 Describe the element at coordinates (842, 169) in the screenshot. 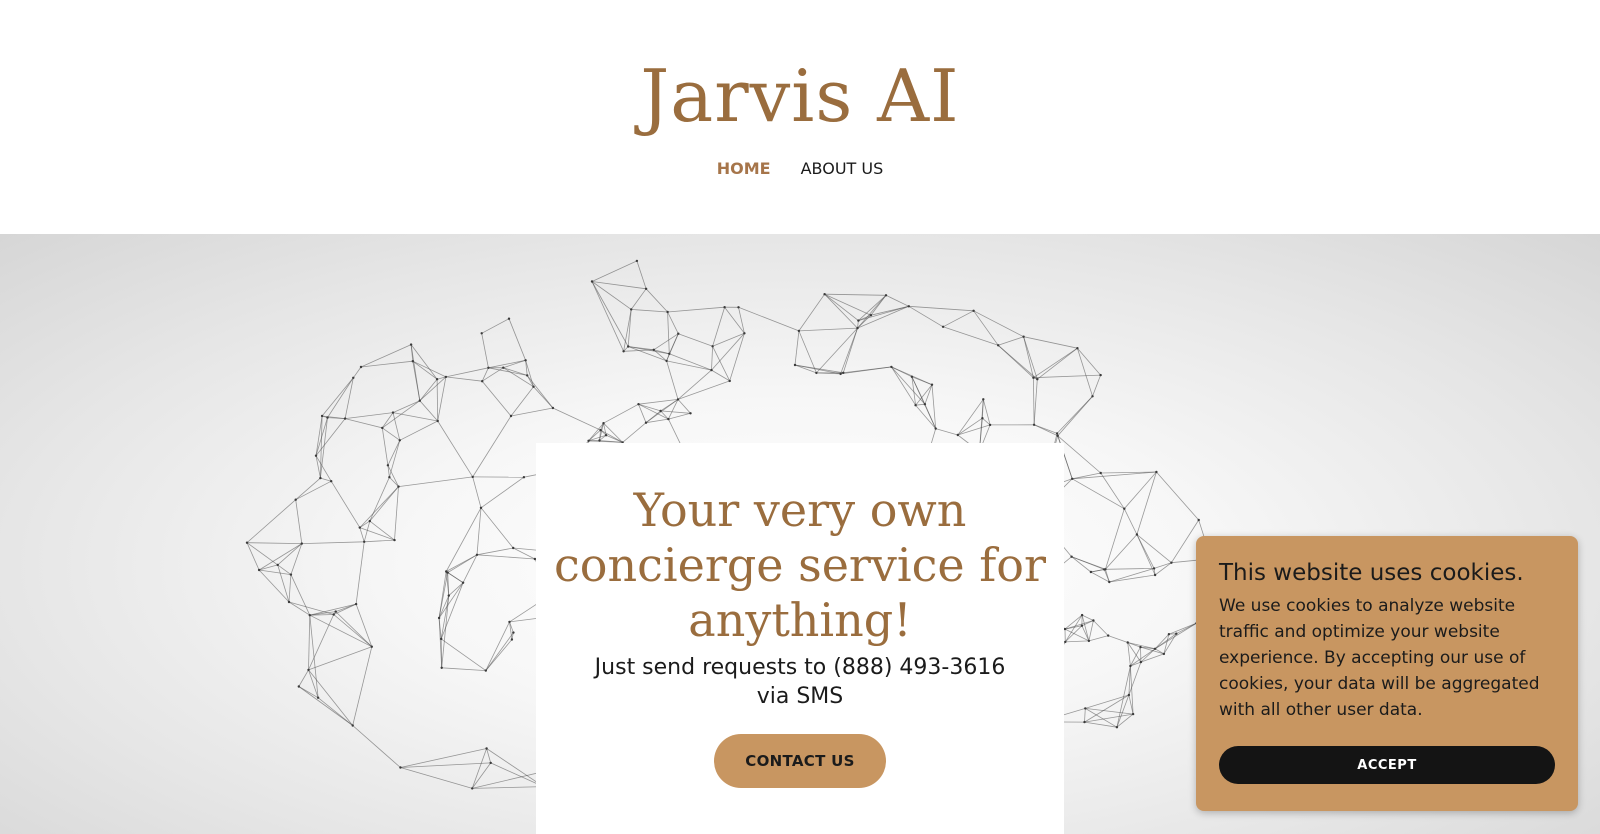

I see `nav-item-about-us: ABOUT US` at that location.